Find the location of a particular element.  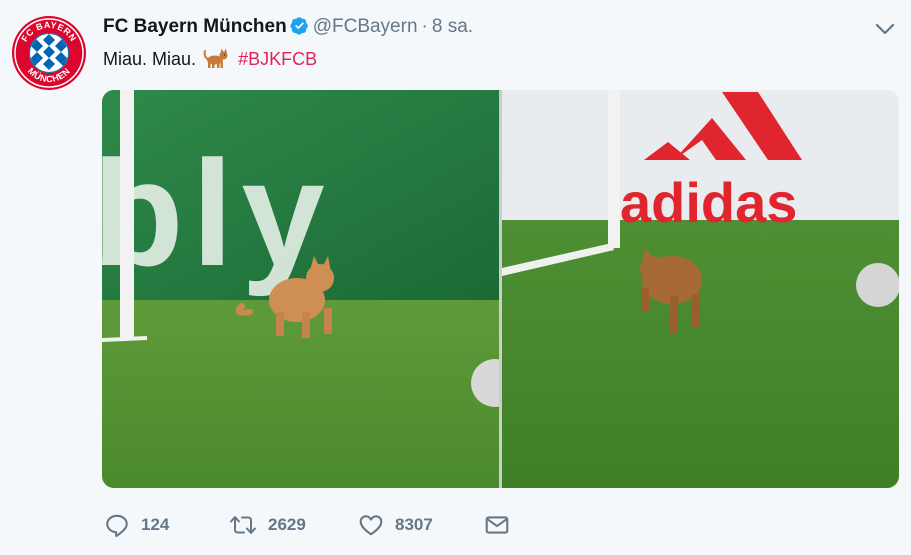

retweet-icon is located at coordinates (243, 525).